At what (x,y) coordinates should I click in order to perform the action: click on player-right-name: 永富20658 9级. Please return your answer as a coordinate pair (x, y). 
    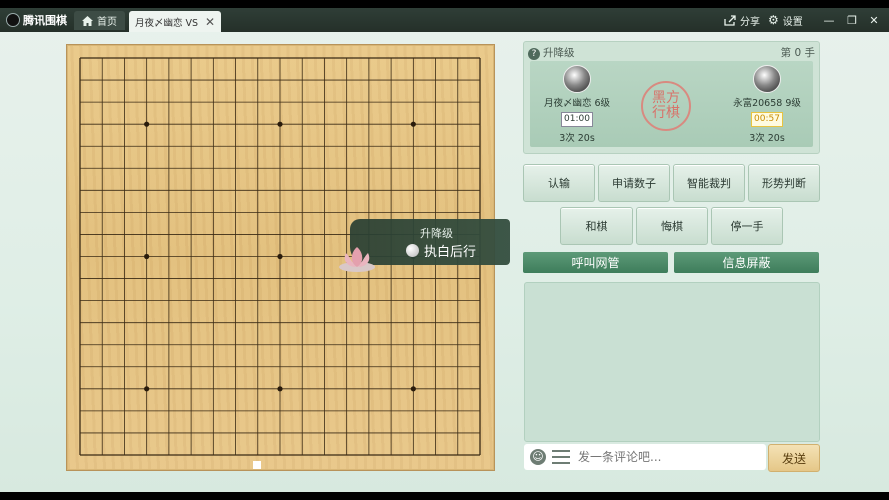
    Looking at the image, I should click on (767, 103).